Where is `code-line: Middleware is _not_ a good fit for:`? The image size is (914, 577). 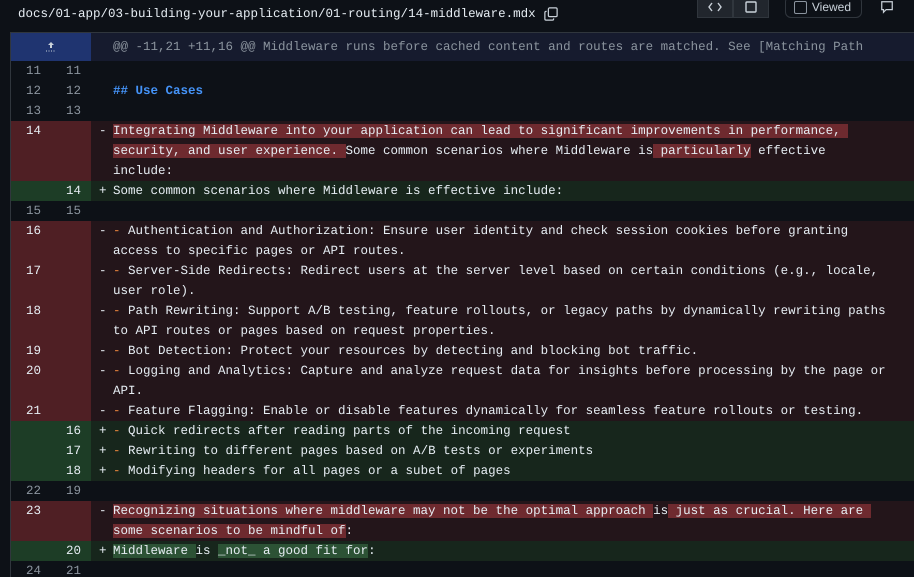
code-line: Middleware is _not_ a good fit for: is located at coordinates (245, 551).